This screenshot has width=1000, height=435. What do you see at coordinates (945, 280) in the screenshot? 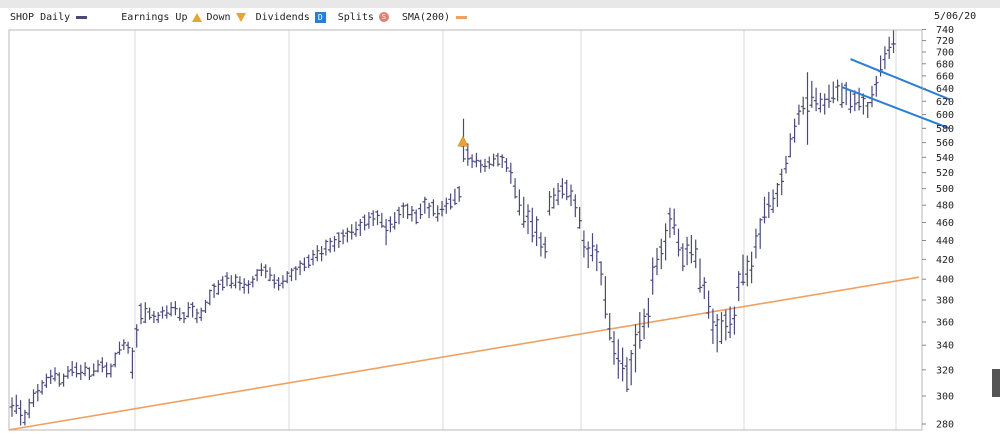
I see `y-tick-label: 400` at bounding box center [945, 280].